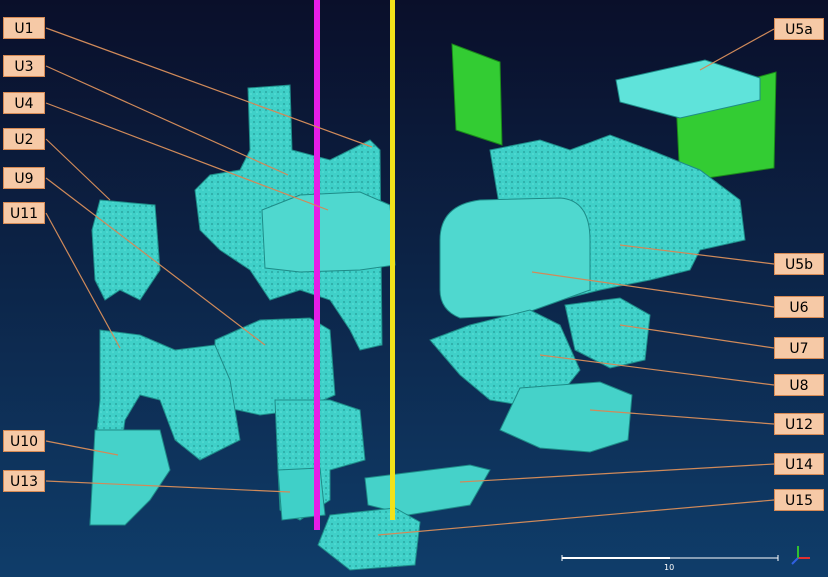 The height and width of the screenshot is (577, 828). What do you see at coordinates (427, 490) in the screenshot?
I see `model-u14` at bounding box center [427, 490].